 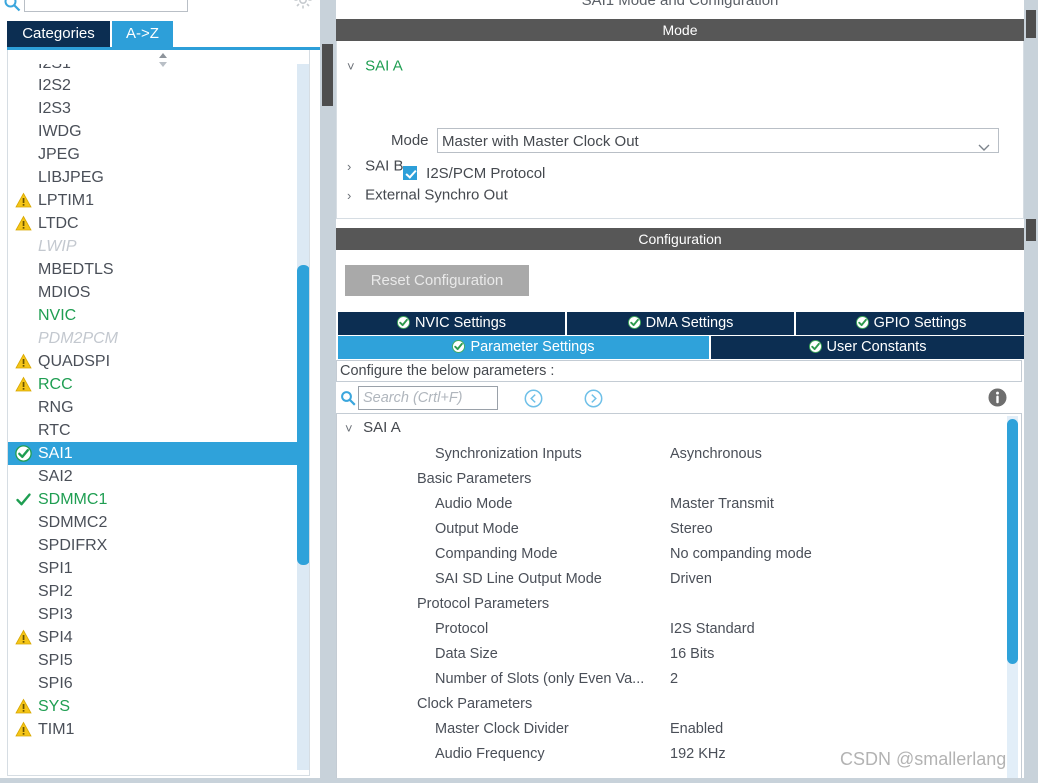 I want to click on chevron-left-circle-icon, so click(x=533, y=398).